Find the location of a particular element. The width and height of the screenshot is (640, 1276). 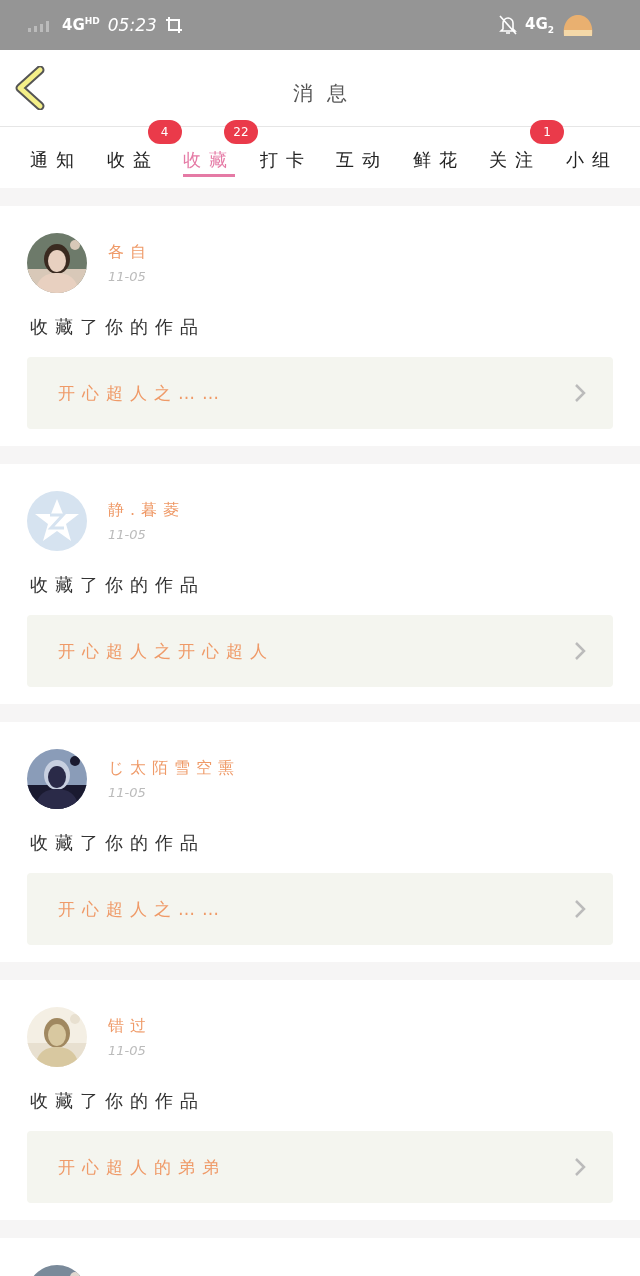

count-badge: 22 is located at coordinates (241, 132).